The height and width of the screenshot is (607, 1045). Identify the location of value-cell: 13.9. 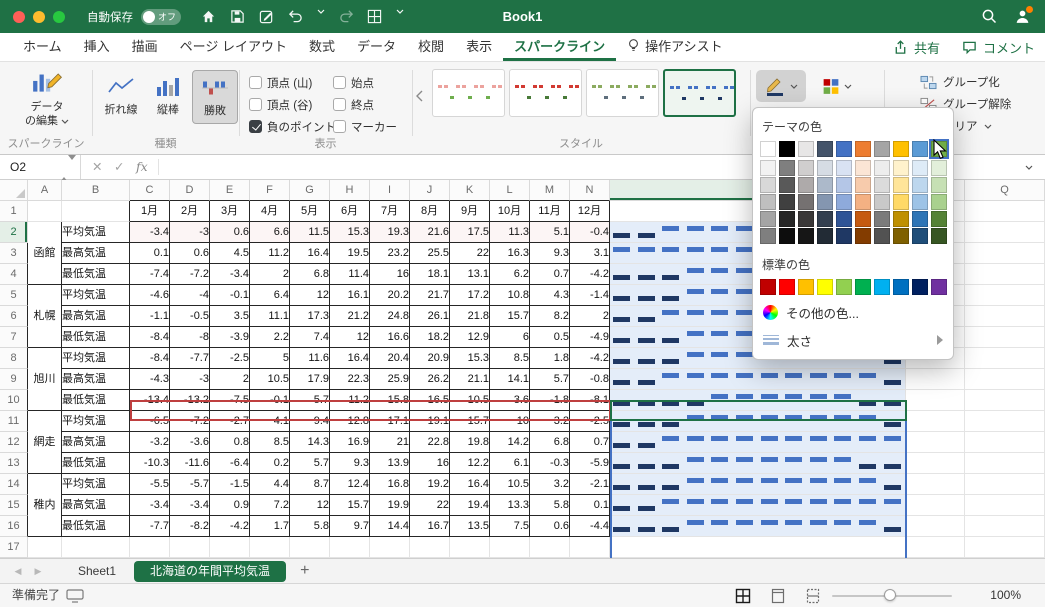
(390, 463).